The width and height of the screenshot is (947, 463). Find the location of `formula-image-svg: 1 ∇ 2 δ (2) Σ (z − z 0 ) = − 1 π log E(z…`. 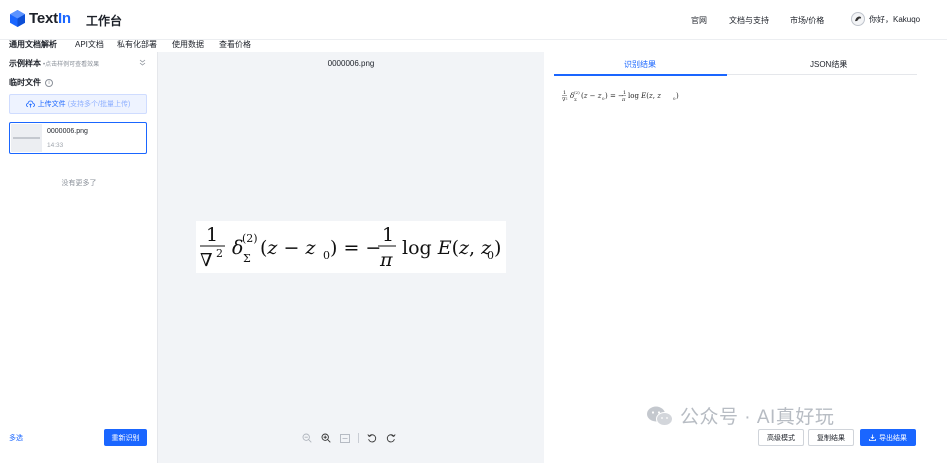

formula-image-svg: 1 ∇ 2 δ (2) Σ (z − z 0 ) = − 1 π log E(z… is located at coordinates (350, 247).